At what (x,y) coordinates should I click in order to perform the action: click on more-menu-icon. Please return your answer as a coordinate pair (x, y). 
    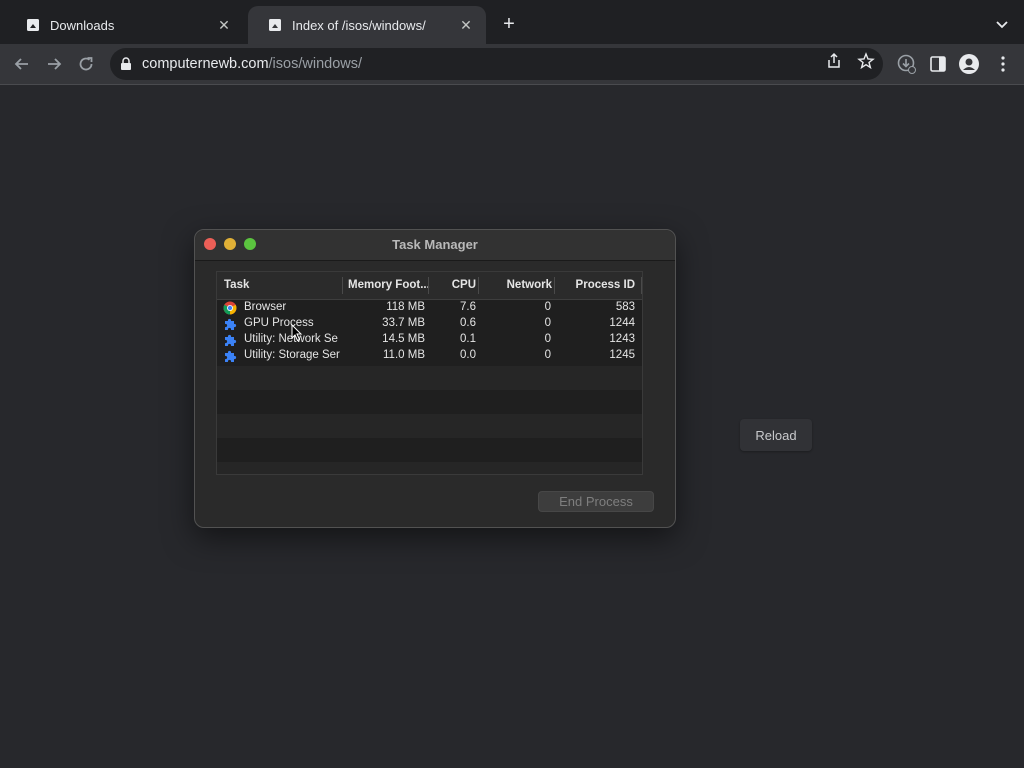
    Looking at the image, I should click on (1003, 64).